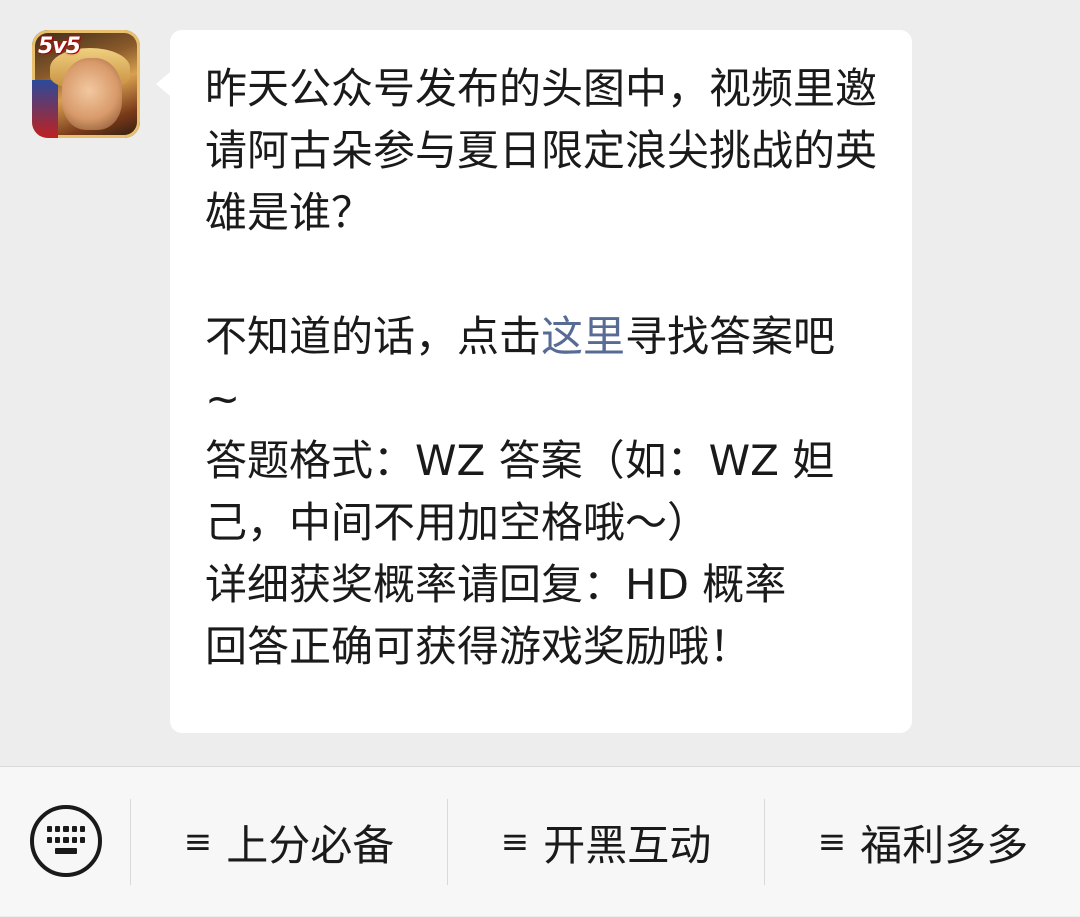  I want to click on avatar-red-accent, so click(45, 109).